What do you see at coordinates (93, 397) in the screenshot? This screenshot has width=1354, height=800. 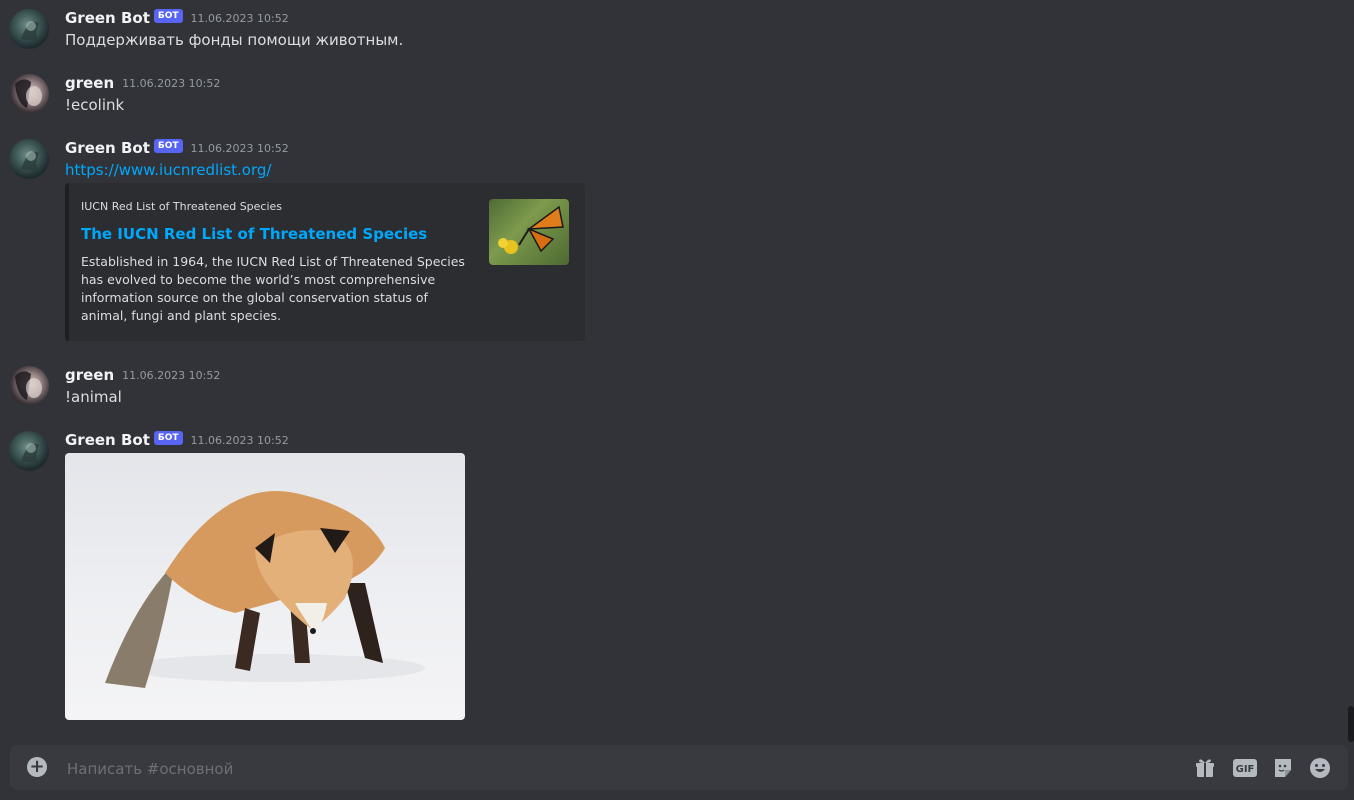 I see `message-text: !animal` at bounding box center [93, 397].